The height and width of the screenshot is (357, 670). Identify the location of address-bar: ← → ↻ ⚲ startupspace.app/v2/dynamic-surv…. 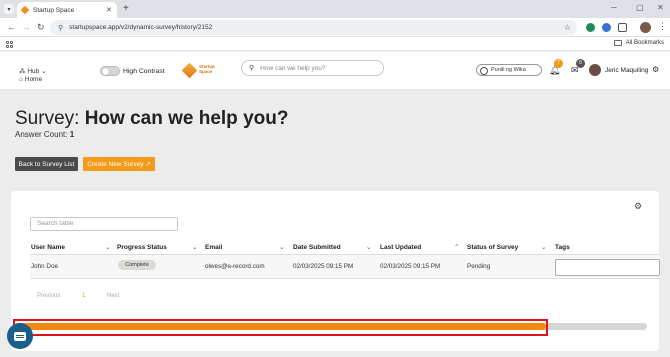
(335, 27).